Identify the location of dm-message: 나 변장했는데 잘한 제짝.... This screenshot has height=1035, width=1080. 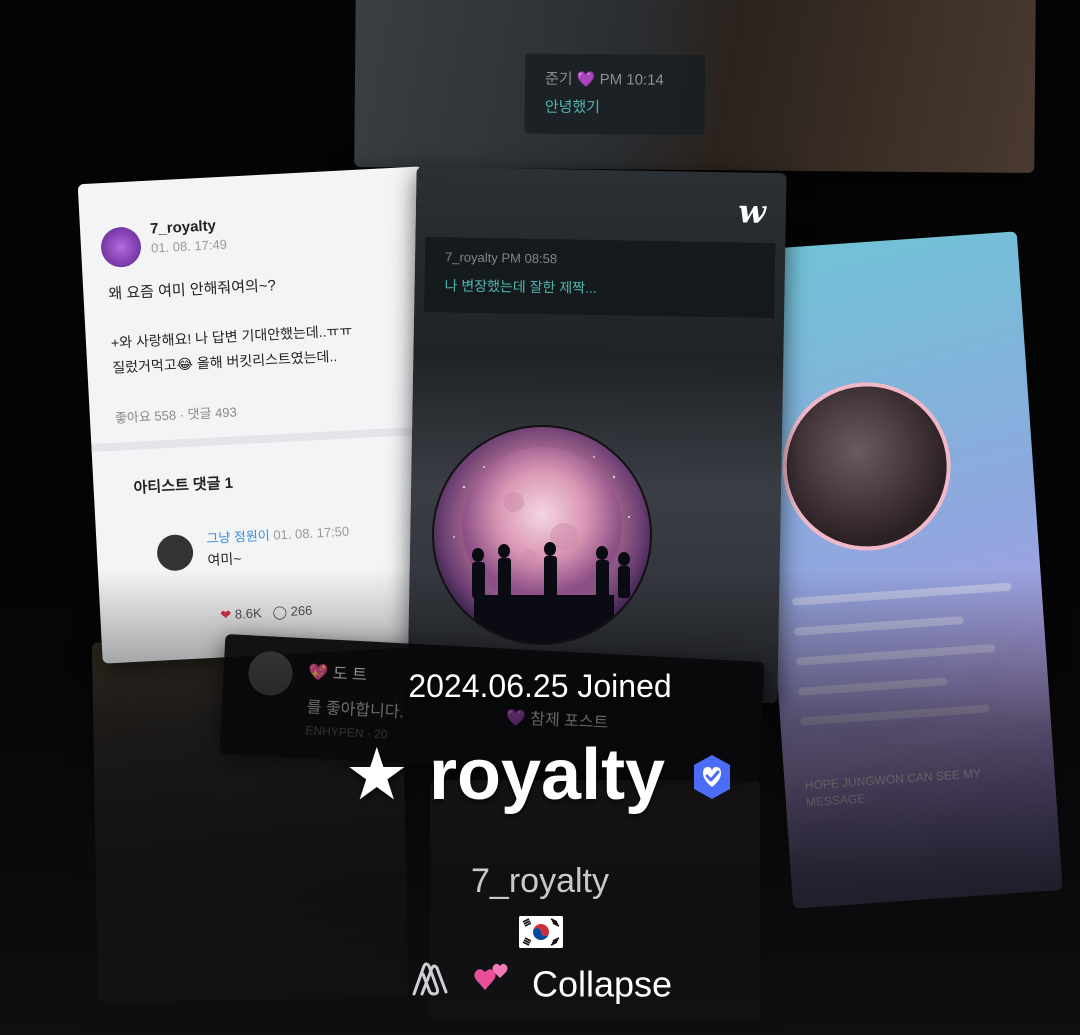
(520, 286).